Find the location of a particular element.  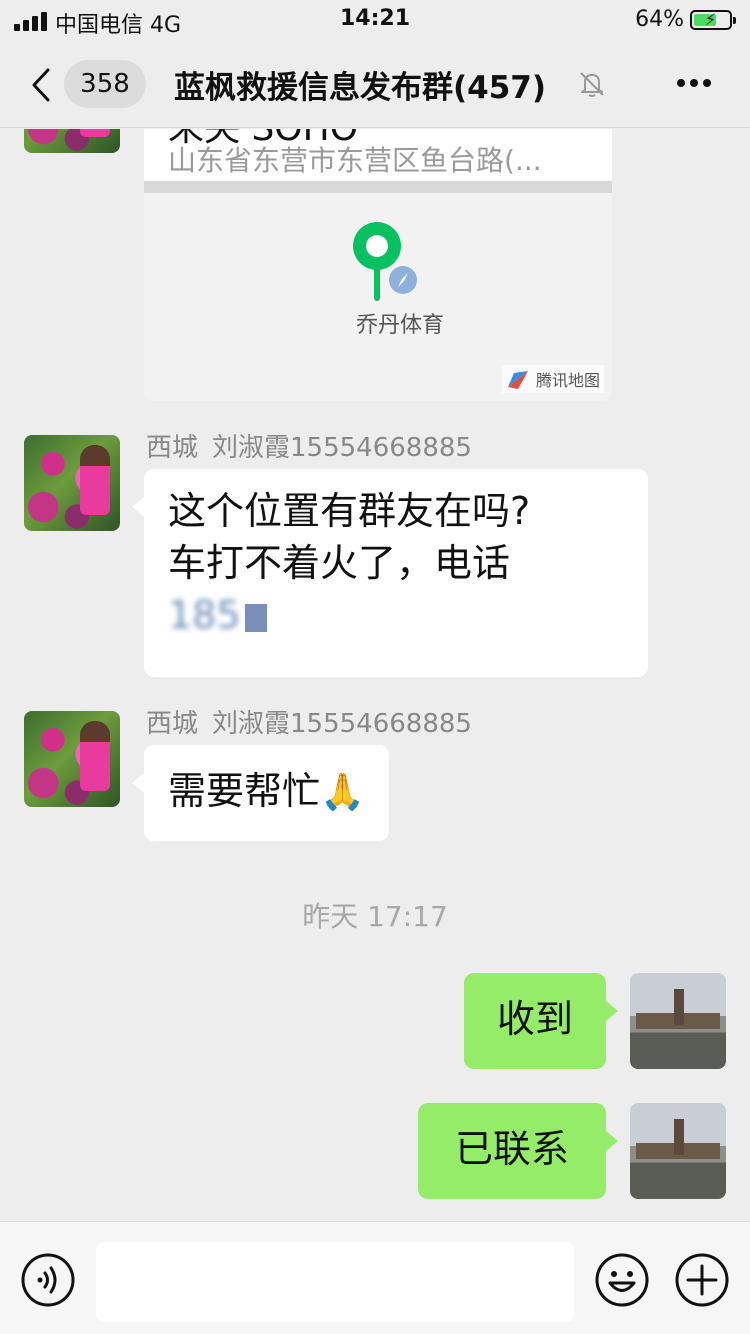

input-bar is located at coordinates (375, 1277).